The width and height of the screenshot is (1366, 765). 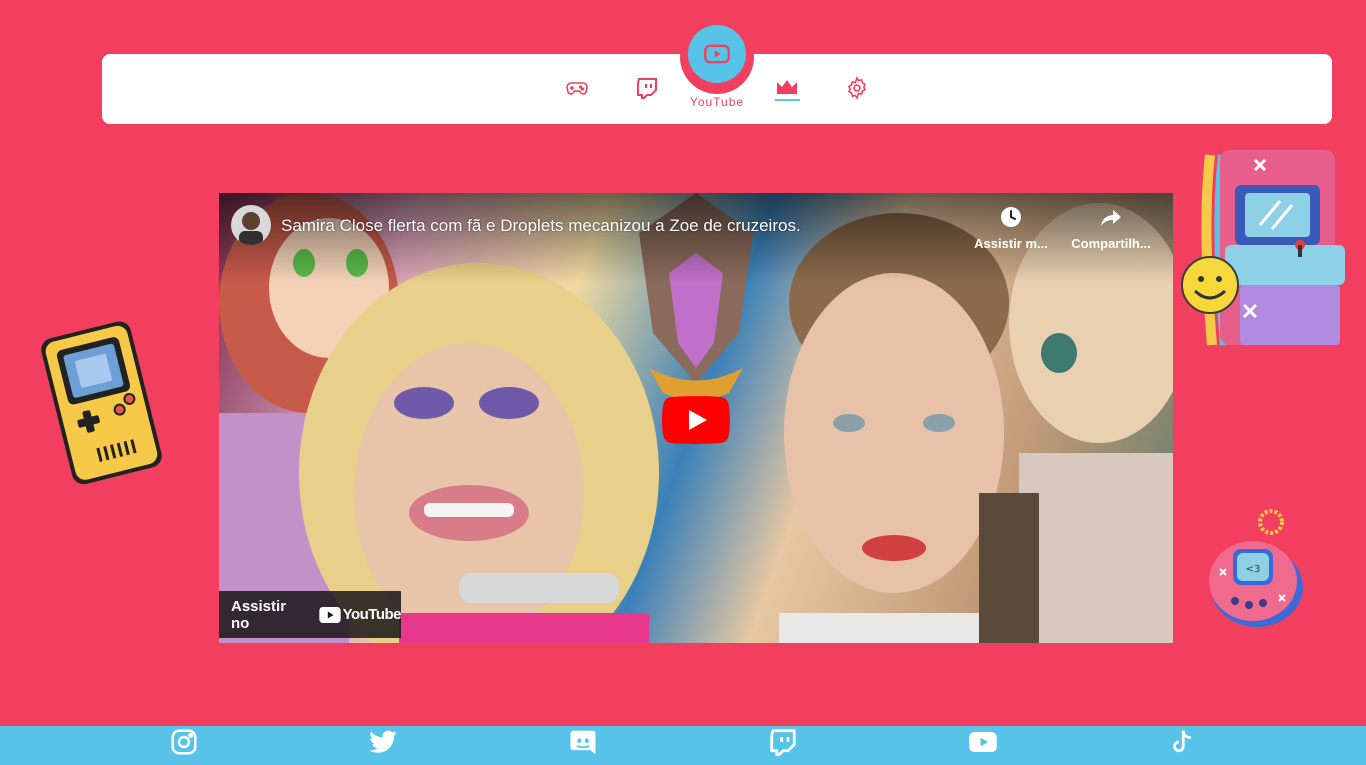 I want to click on instagram-link, so click(x=184, y=742).